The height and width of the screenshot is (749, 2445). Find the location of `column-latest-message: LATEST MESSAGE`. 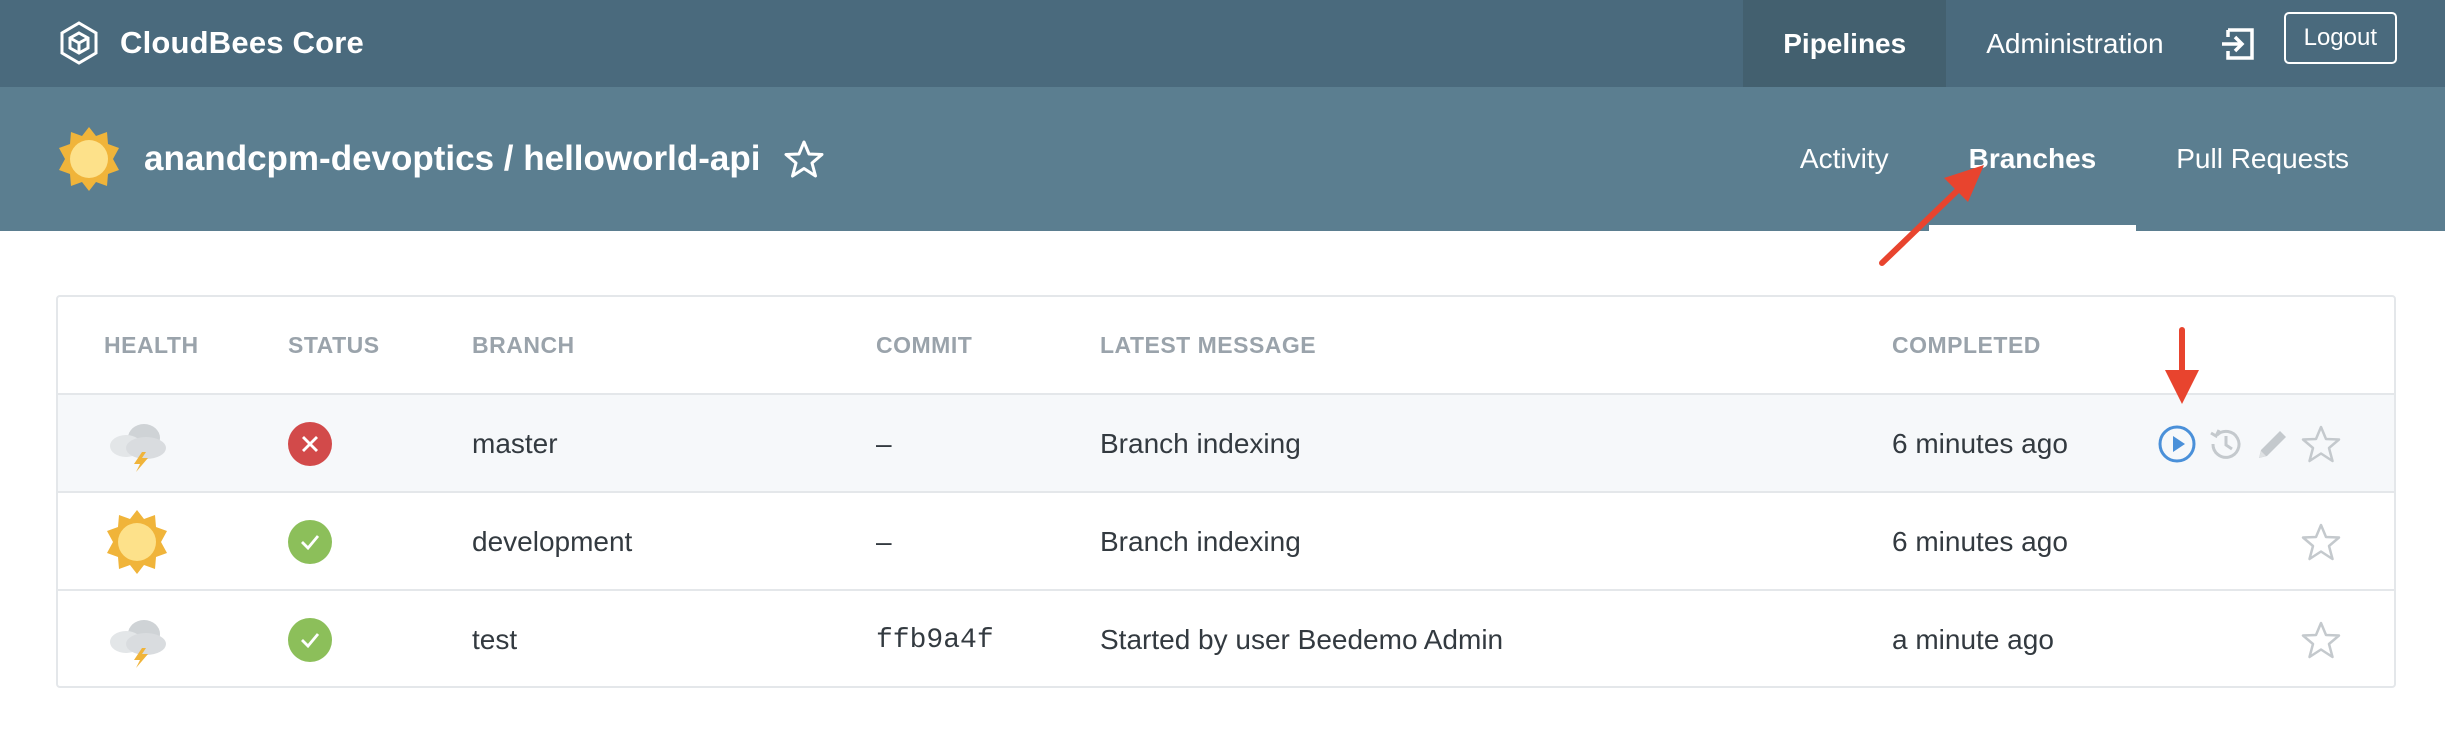

column-latest-message: LATEST MESSAGE is located at coordinates (1208, 344).